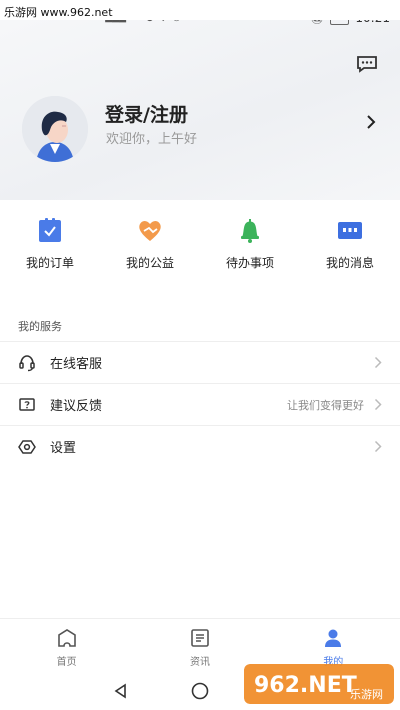 The height and width of the screenshot is (710, 400). What do you see at coordinates (325, 405) in the screenshot?
I see `list-item-hint: 让我们变得更好` at bounding box center [325, 405].